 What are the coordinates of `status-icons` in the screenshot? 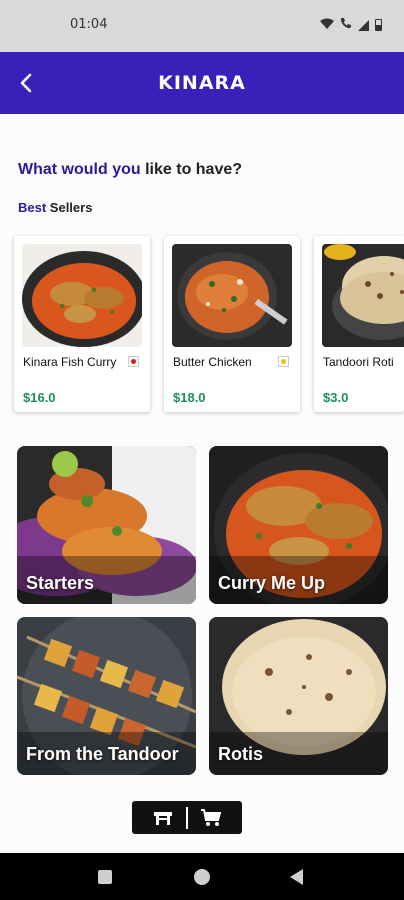 It's located at (351, 25).